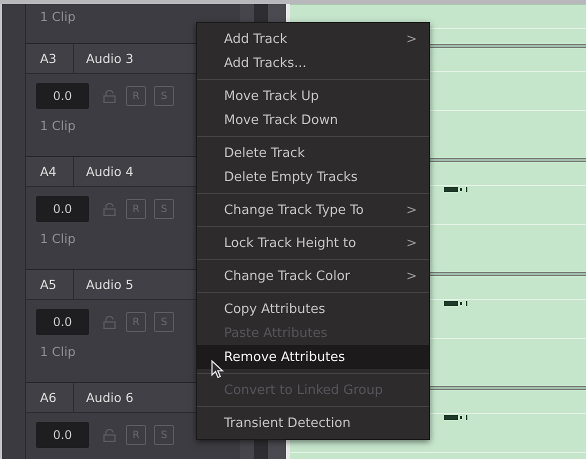  What do you see at coordinates (313, 243) in the screenshot?
I see `menu-item: Lock Track Height to >` at bounding box center [313, 243].